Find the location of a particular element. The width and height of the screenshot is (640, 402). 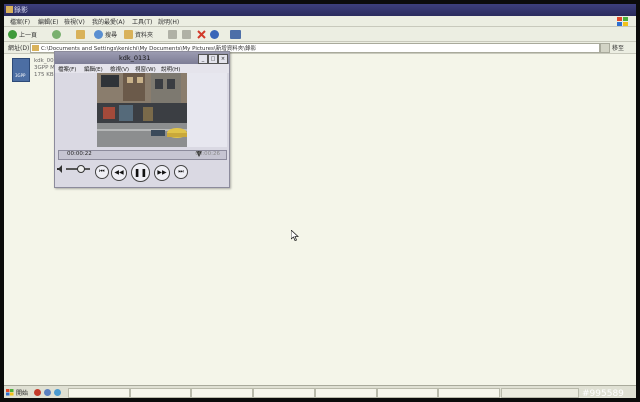

skip-start-icon: ⏮ is located at coordinates (102, 171).